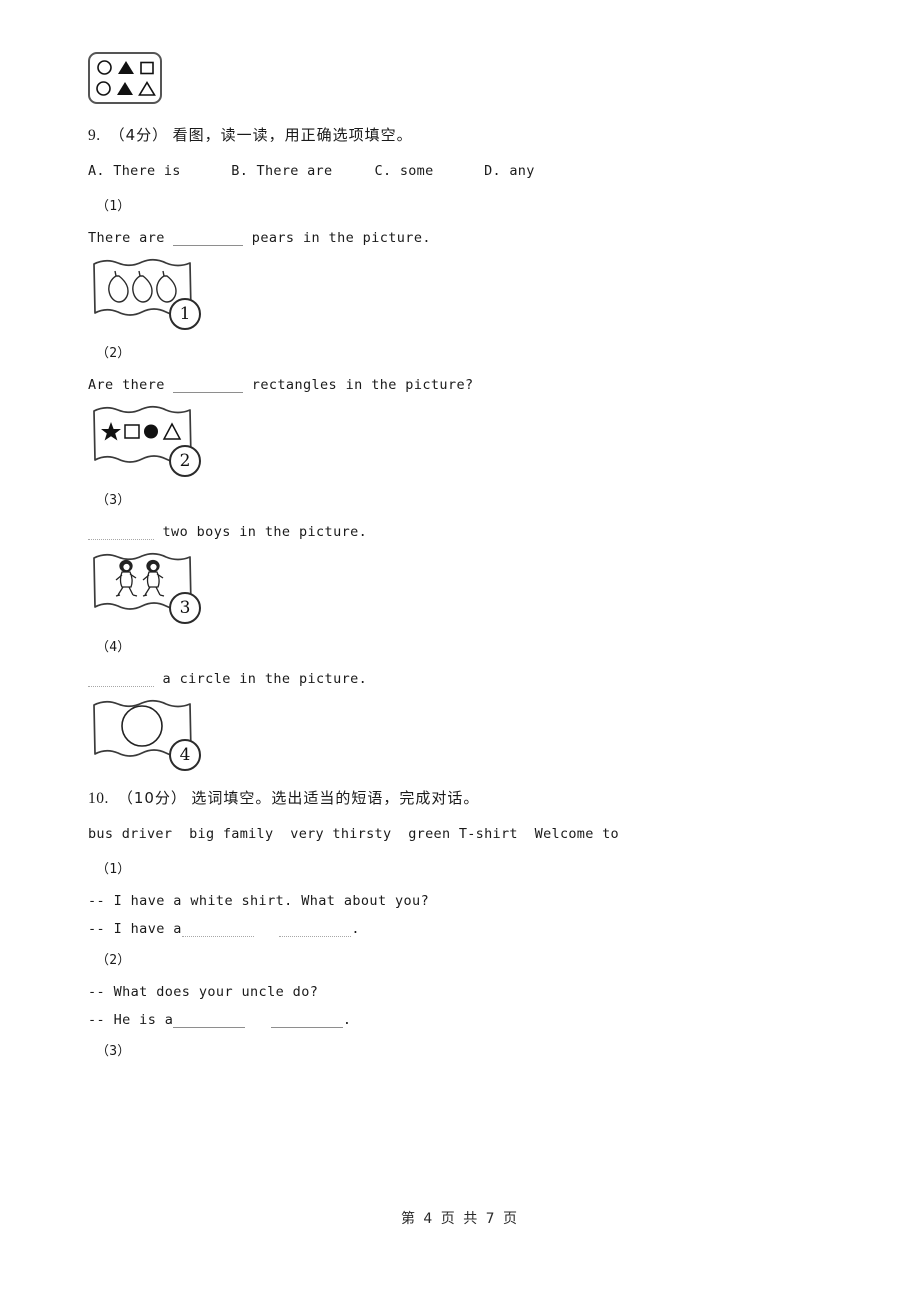  What do you see at coordinates (335, 798) in the screenshot?
I see `question-10-prompt: 选词填空。选出适当的短语，完成对话。` at bounding box center [335, 798].